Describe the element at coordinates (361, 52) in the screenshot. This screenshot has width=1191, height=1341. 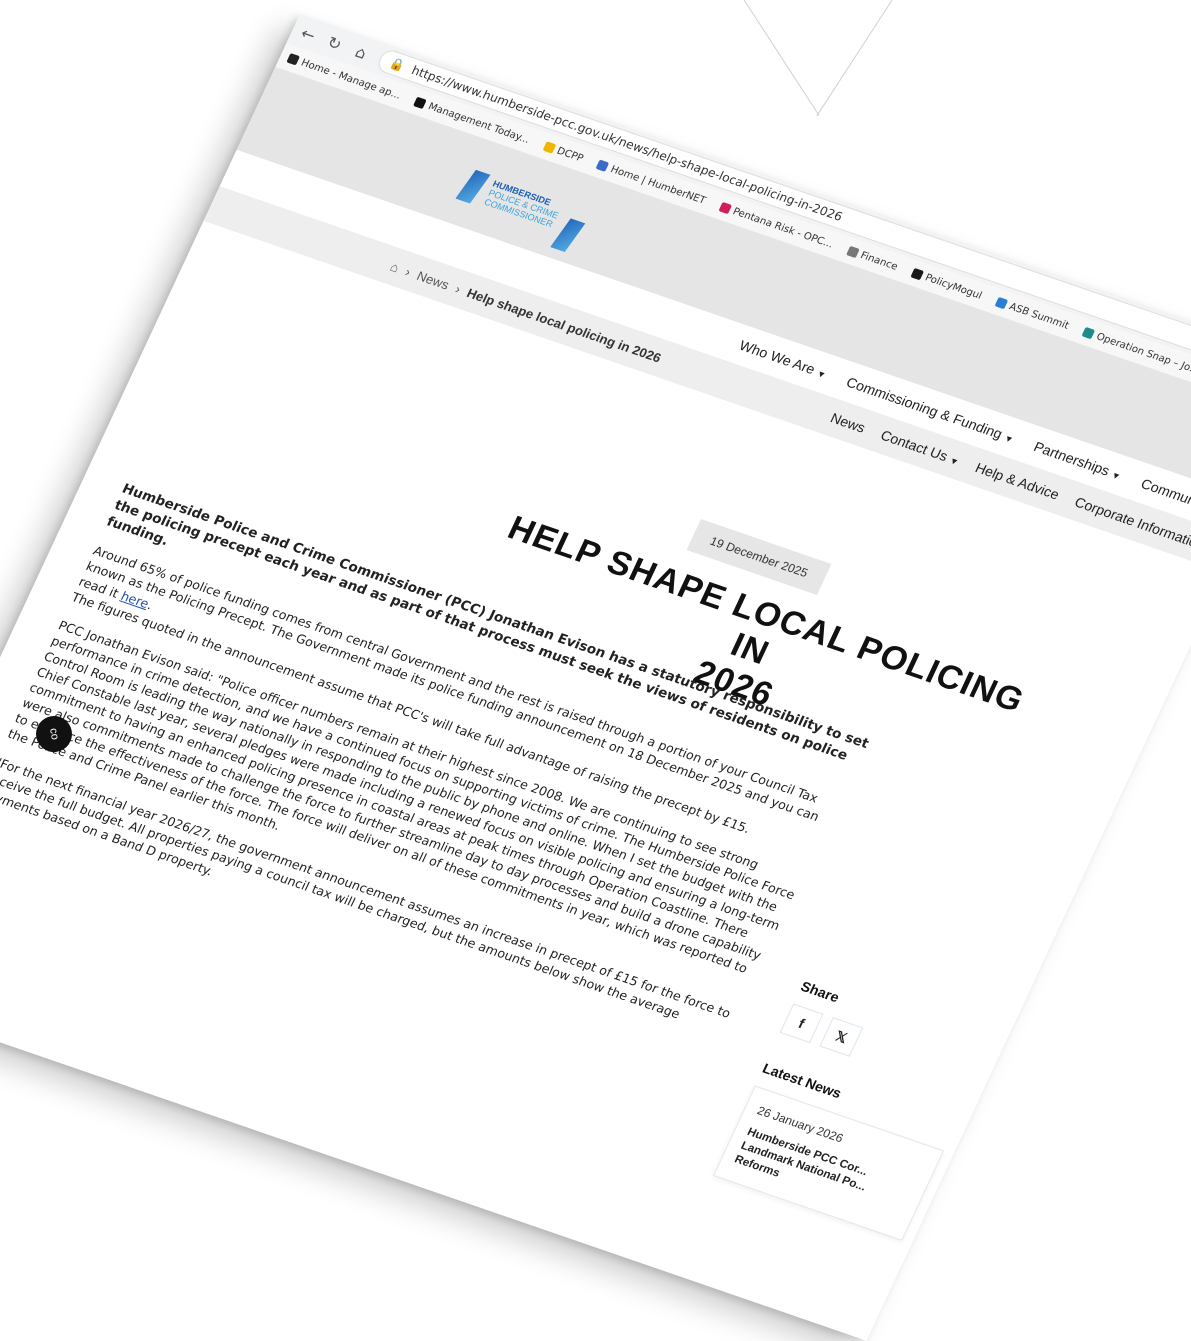
I see `home-icon: ⌂` at that location.